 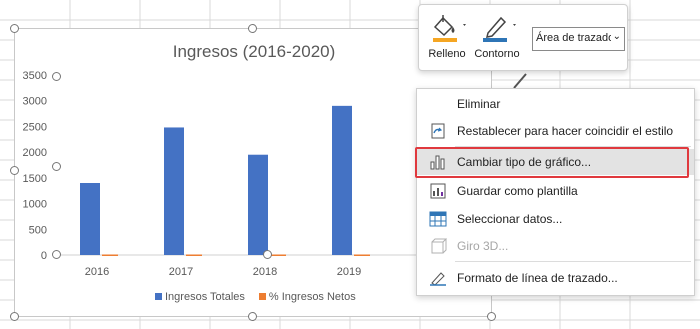 What do you see at coordinates (181, 272) in the screenshot?
I see `x-tick-label: 2017` at bounding box center [181, 272].